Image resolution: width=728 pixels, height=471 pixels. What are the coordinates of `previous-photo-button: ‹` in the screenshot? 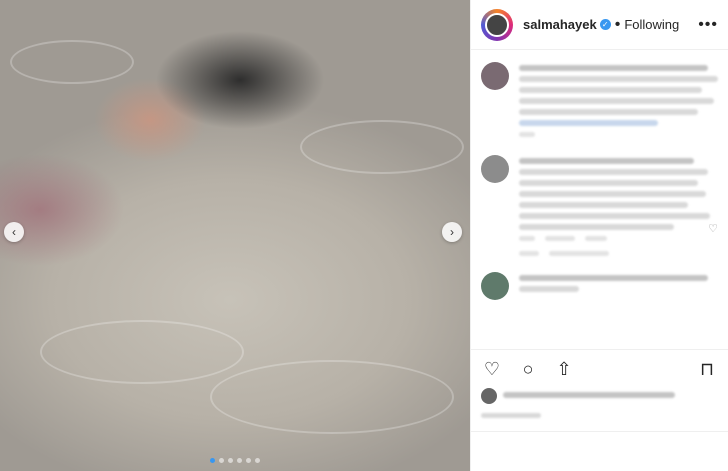 It's located at (14, 232).